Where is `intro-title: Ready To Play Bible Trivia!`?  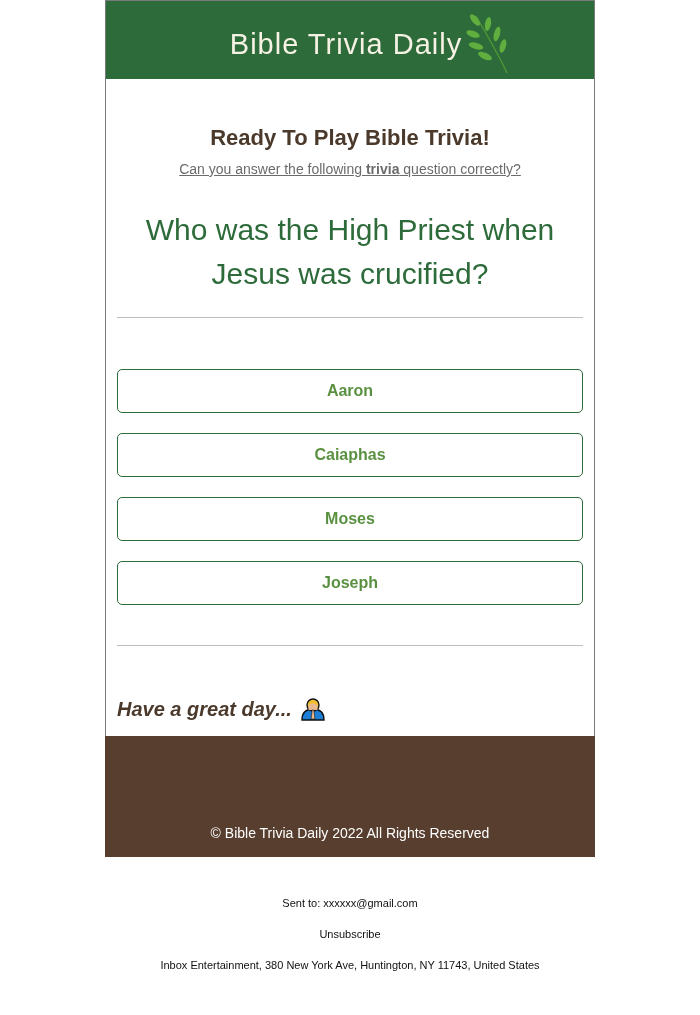
intro-title: Ready To Play Bible Trivia! is located at coordinates (350, 137).